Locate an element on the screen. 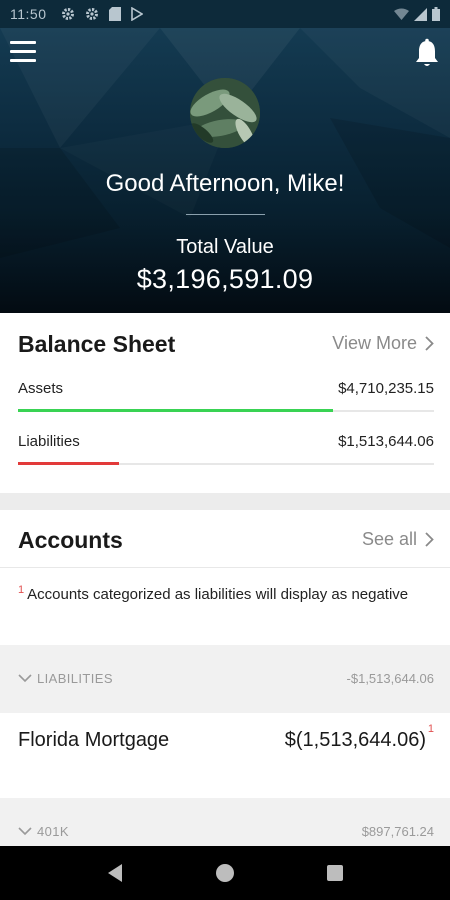 The height and width of the screenshot is (900, 450). see-all-link: See all is located at coordinates (398, 539).